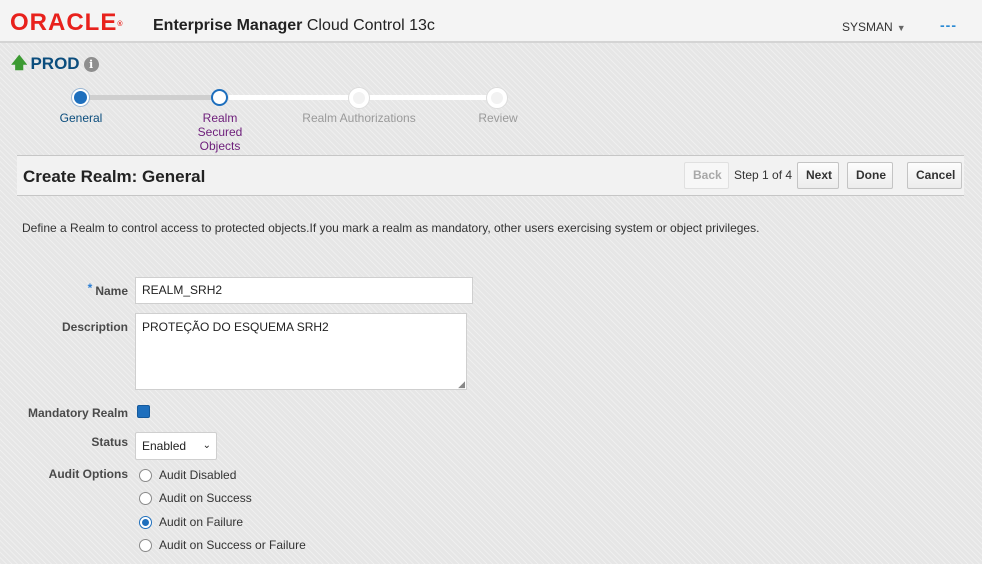  Describe the element at coordinates (219, 97) in the screenshot. I see `train-stop-realm-secured-objects` at that location.